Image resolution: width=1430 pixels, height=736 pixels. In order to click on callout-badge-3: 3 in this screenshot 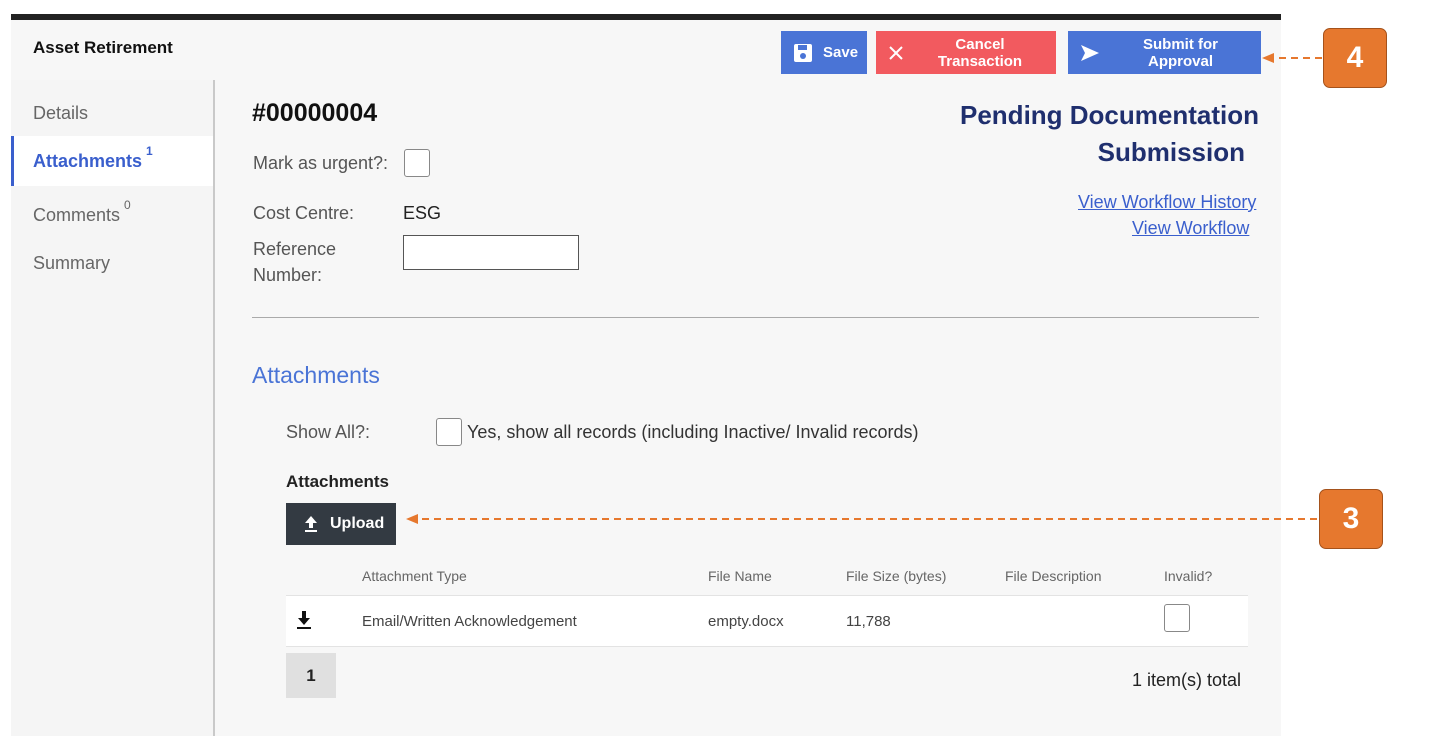, I will do `click(1351, 519)`.